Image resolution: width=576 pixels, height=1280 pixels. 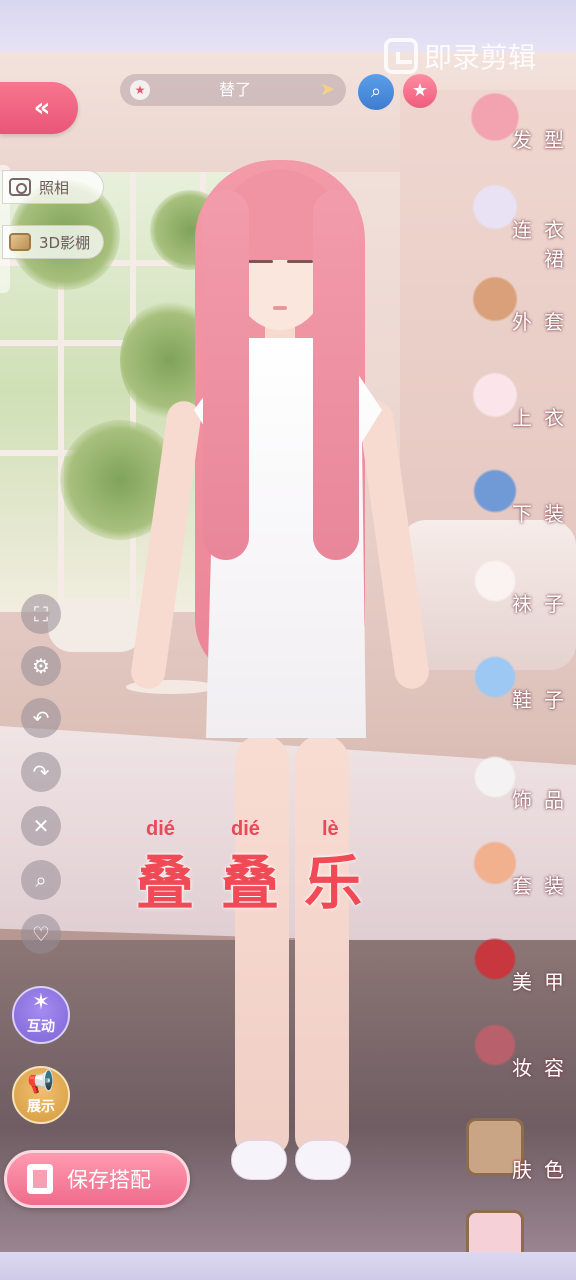 I want to click on interact-button: ✶ 互动, so click(x=41, y=1015).